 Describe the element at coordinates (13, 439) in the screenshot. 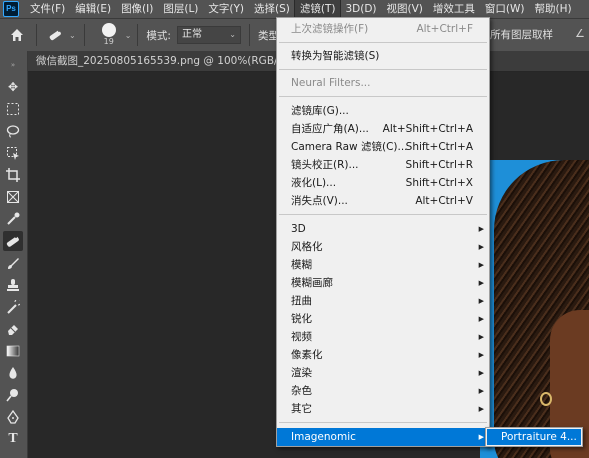

I see `type-tool-icon: T` at that location.